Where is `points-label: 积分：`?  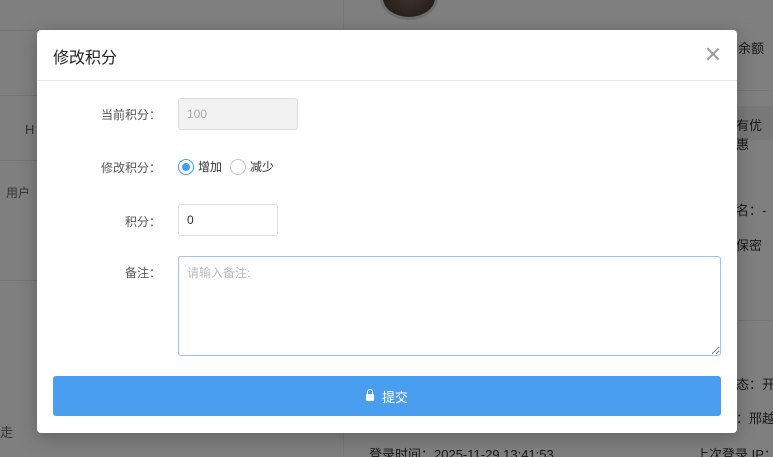 points-label: 积分： is located at coordinates (142, 222).